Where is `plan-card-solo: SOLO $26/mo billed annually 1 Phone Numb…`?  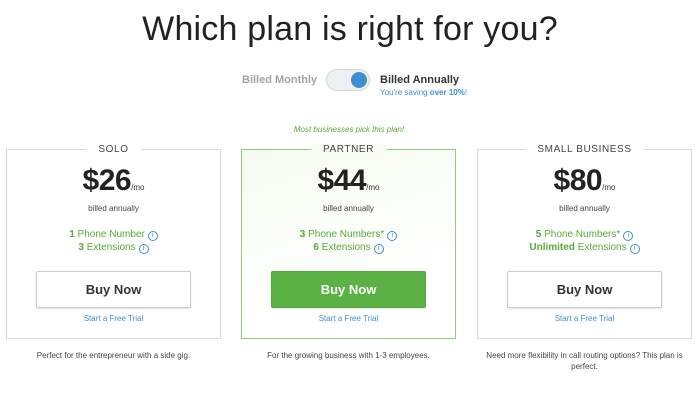
plan-card-solo: SOLO $26/mo billed annually 1 Phone Numb… is located at coordinates (113, 241).